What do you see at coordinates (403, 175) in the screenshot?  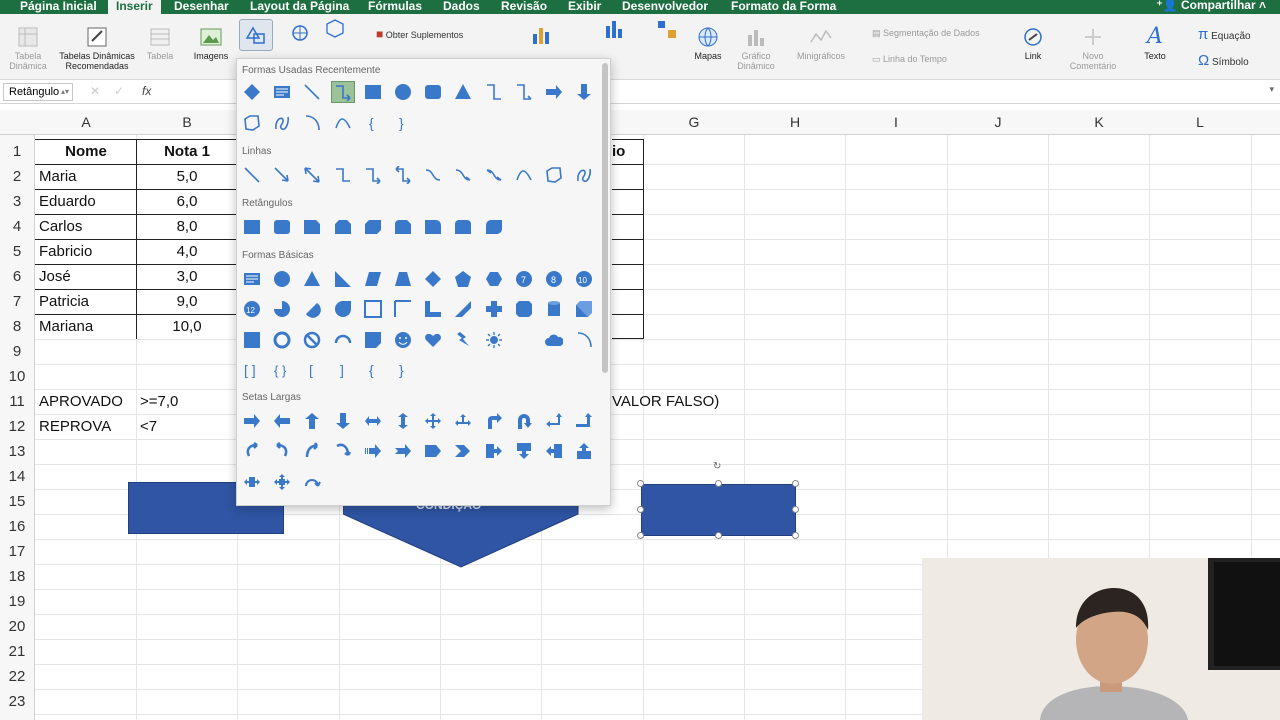 I see `elbow-double-arrow-icon` at bounding box center [403, 175].